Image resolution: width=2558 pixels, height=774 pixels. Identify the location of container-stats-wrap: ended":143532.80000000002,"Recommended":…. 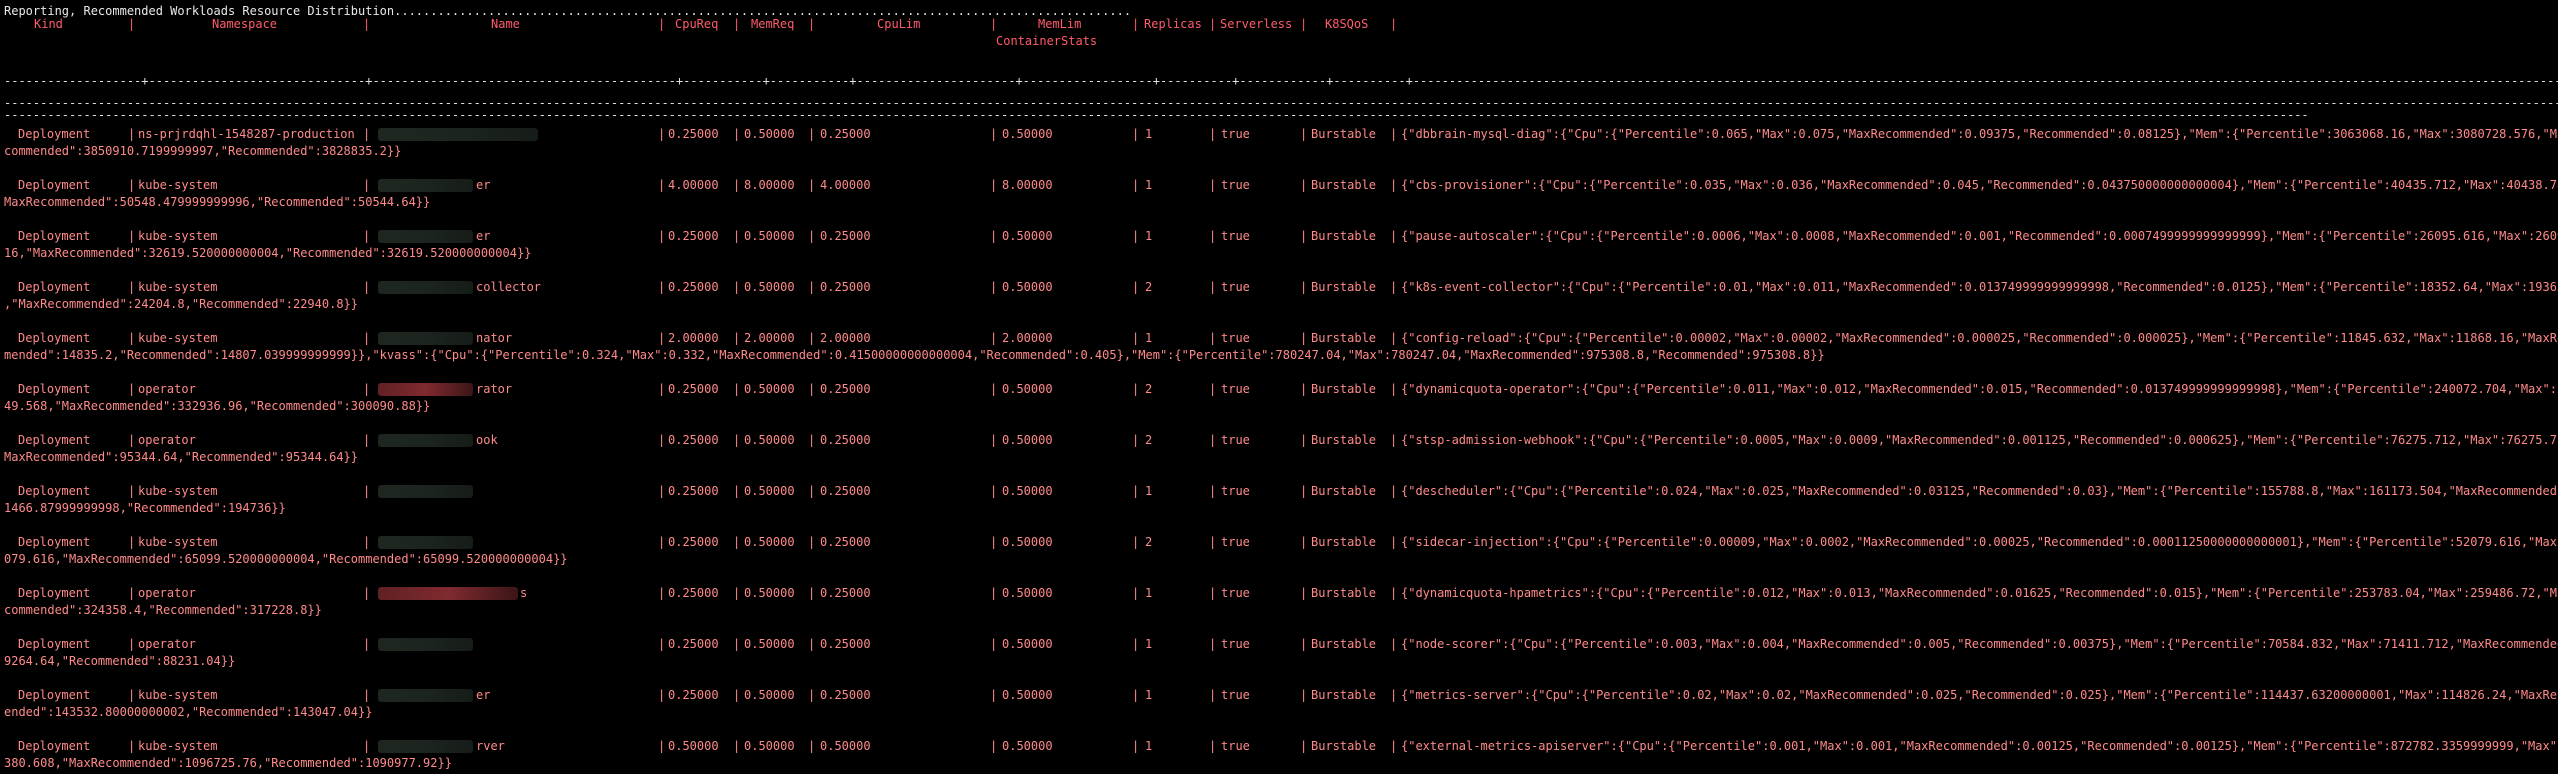
(188, 712).